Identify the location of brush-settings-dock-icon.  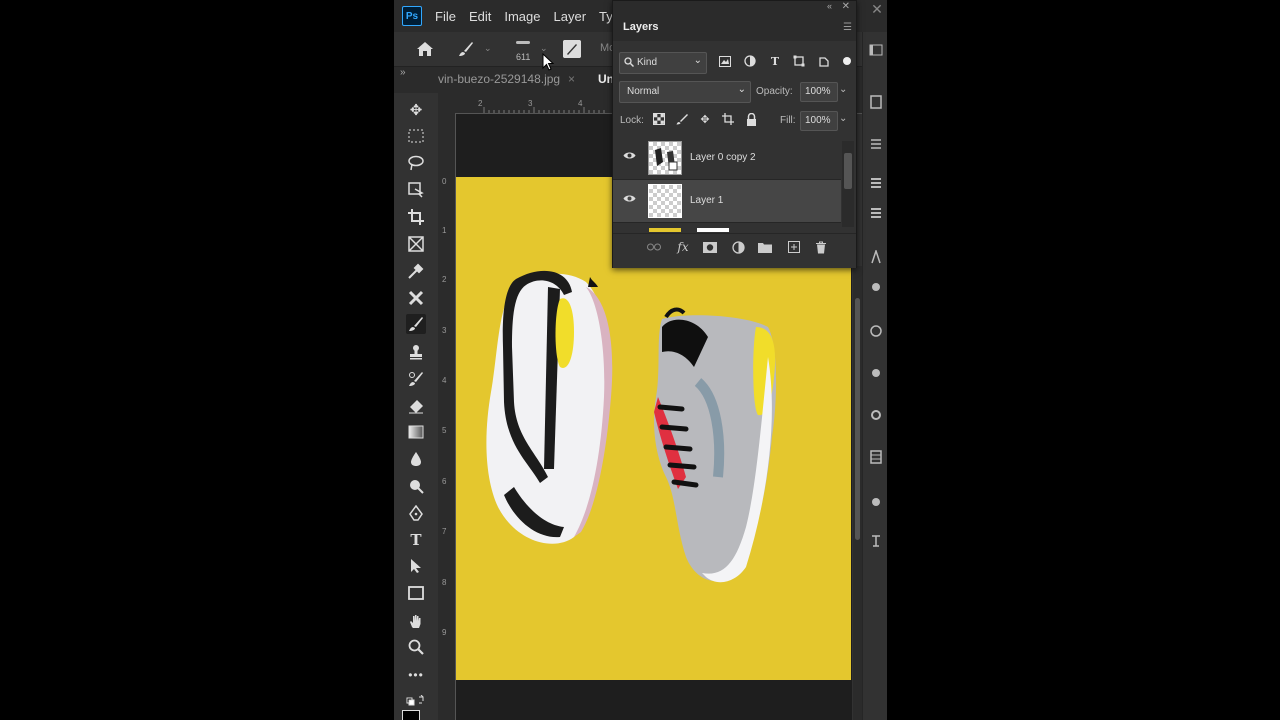
(876, 287).